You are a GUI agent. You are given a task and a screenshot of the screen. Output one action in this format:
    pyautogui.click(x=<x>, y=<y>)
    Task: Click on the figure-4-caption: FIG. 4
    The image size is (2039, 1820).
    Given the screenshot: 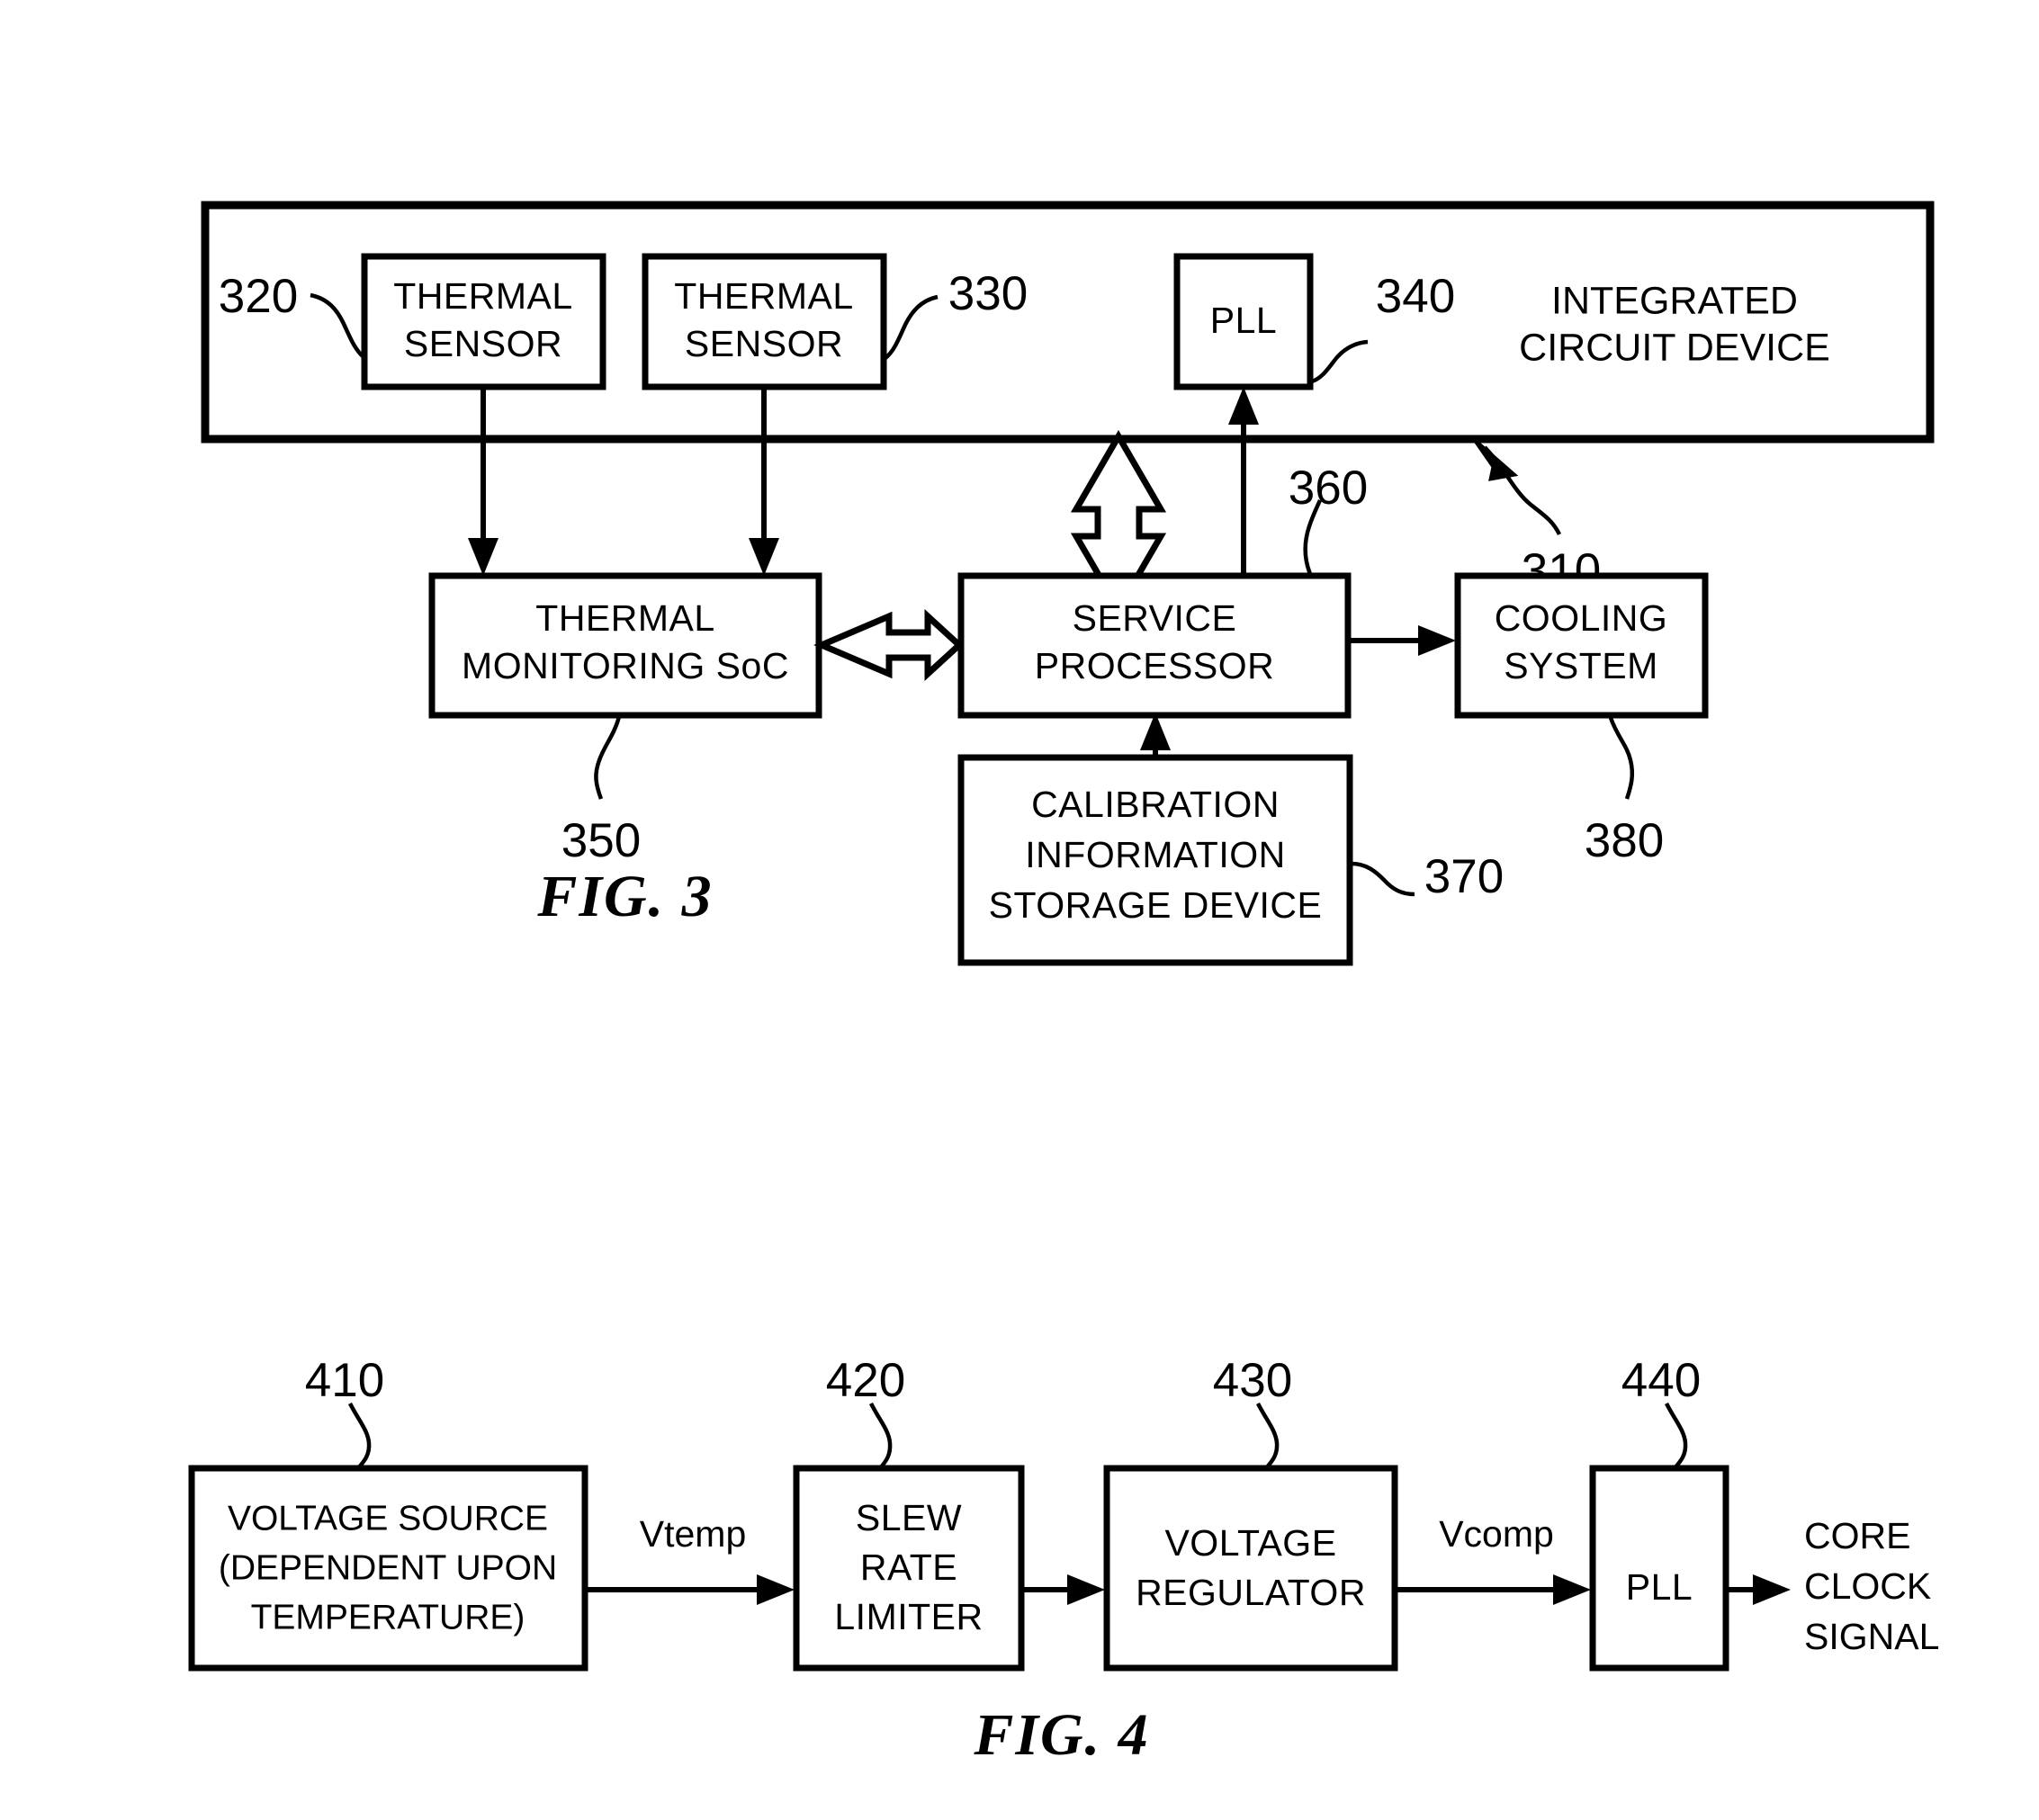 What is the action you would take?
    pyautogui.click(x=1061, y=1735)
    